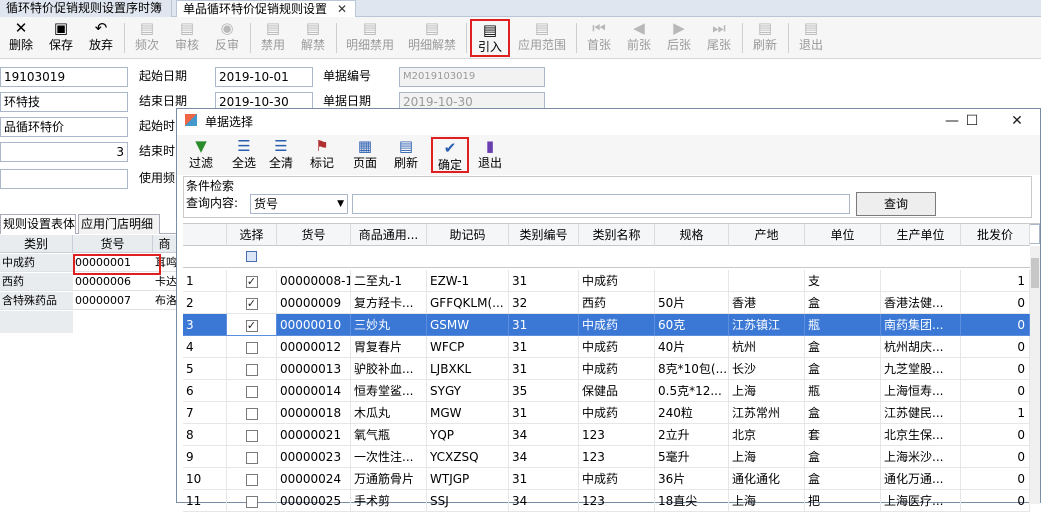 Image resolution: width=1041 pixels, height=512 pixels. I want to click on left-grid-cell-name: 卡达, so click(164, 282).